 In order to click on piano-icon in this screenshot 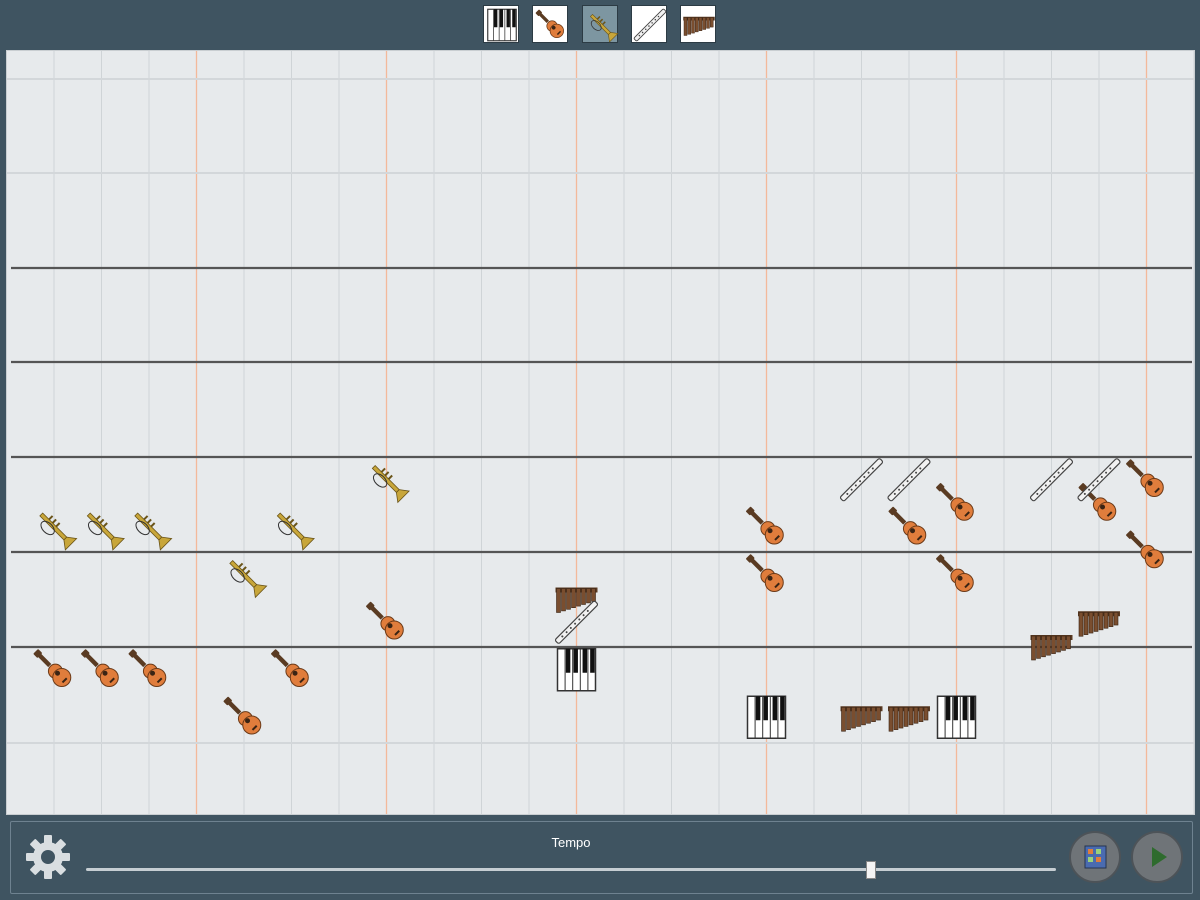, I will do `click(502, 25)`.